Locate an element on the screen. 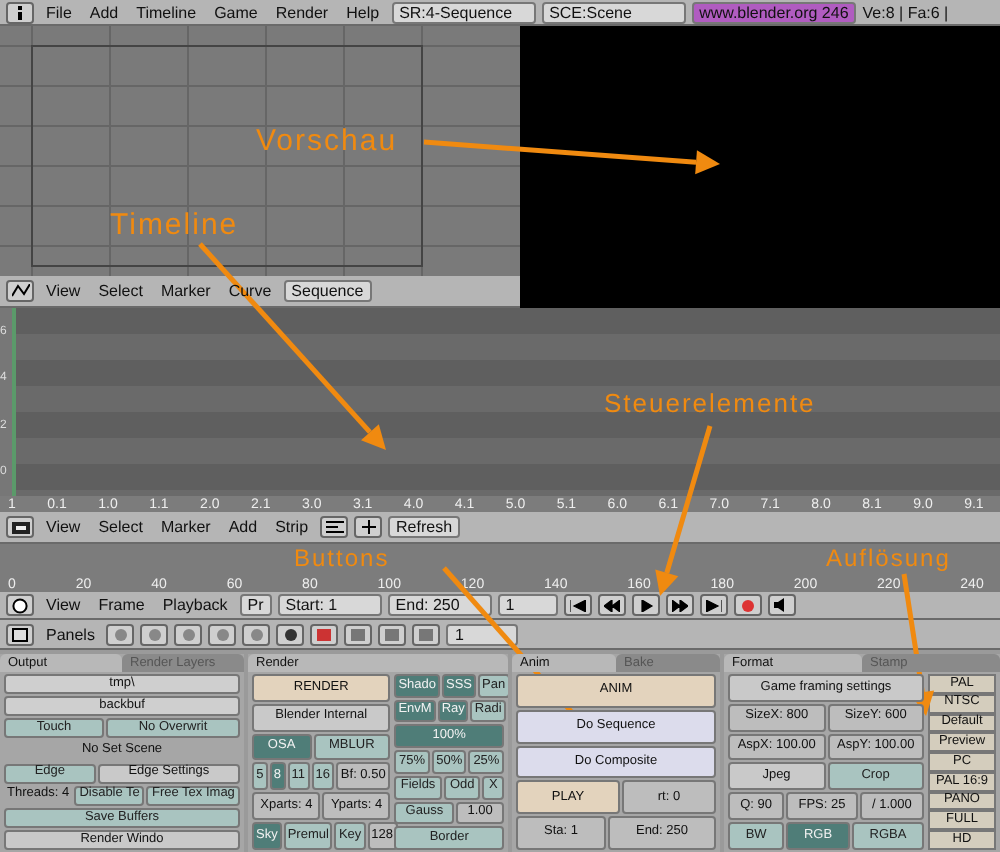  annotation-label: Vorschau is located at coordinates (327, 141).